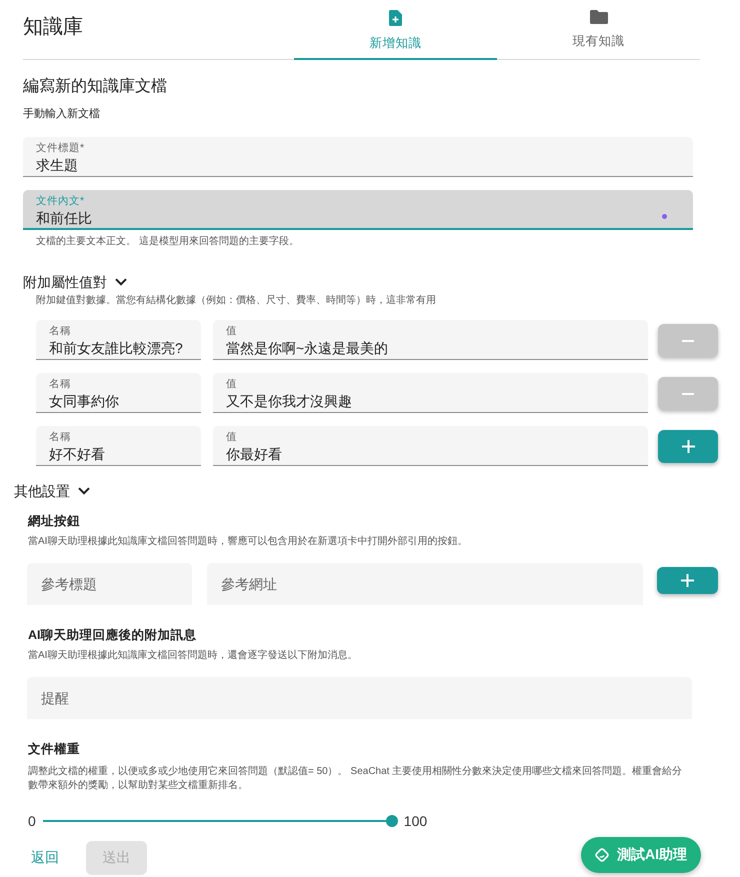  I want to click on form-heading: 編寫新的知識庫文檔, so click(95, 86).